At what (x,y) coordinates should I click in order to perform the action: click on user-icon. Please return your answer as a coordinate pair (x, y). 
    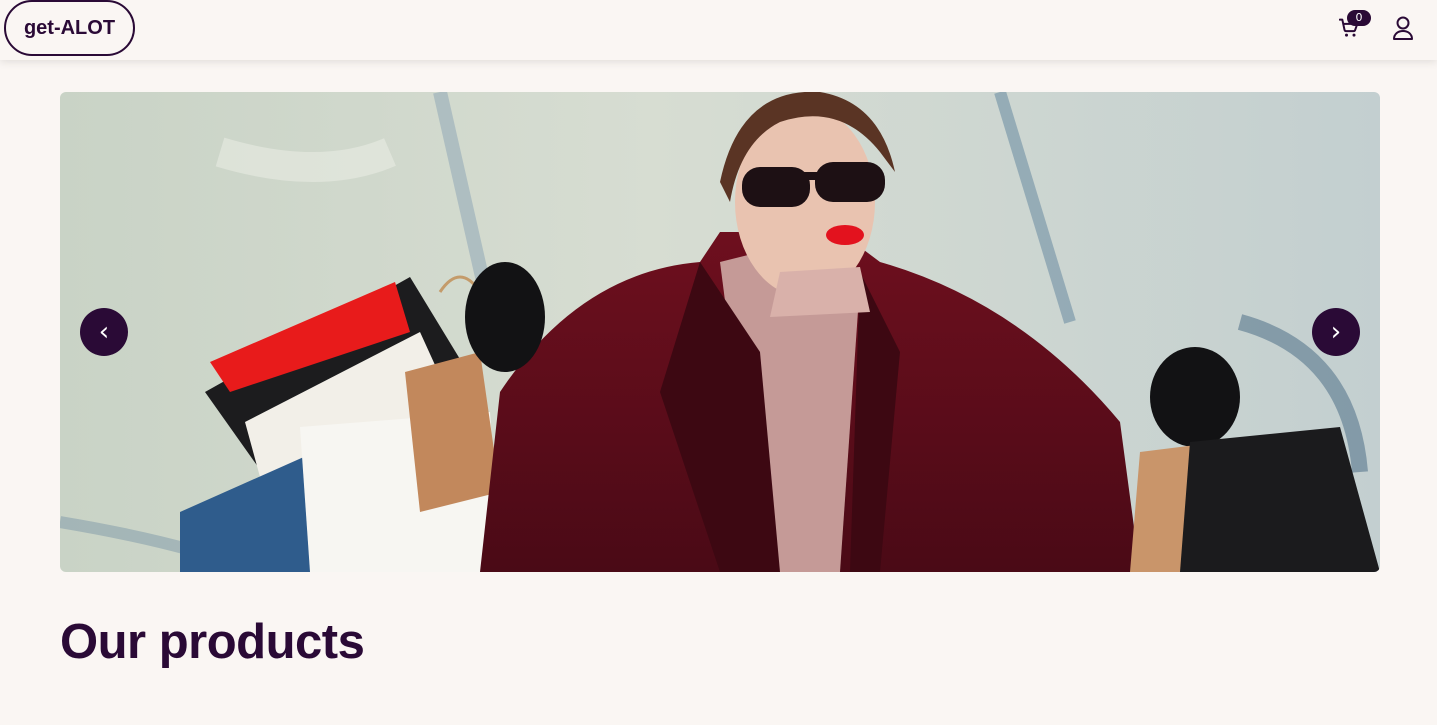
    Looking at the image, I should click on (1403, 28).